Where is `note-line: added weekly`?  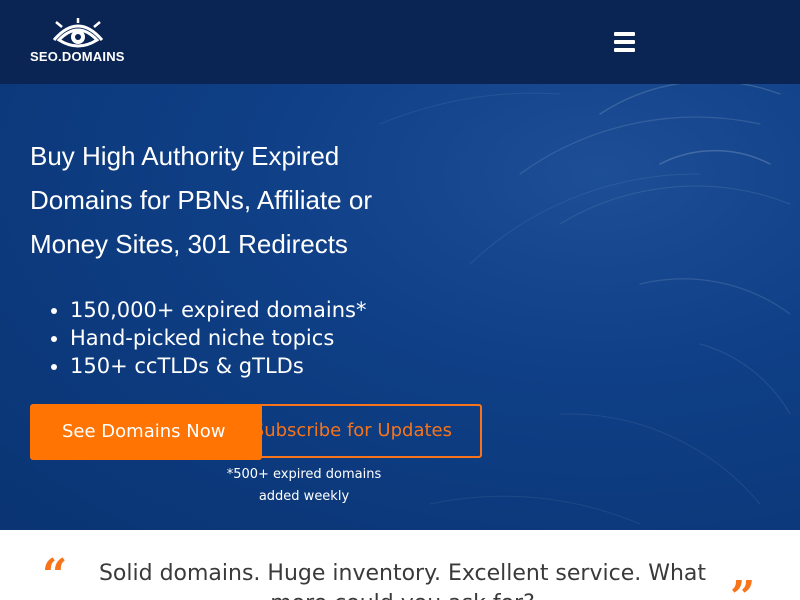
note-line: added weekly is located at coordinates (304, 496).